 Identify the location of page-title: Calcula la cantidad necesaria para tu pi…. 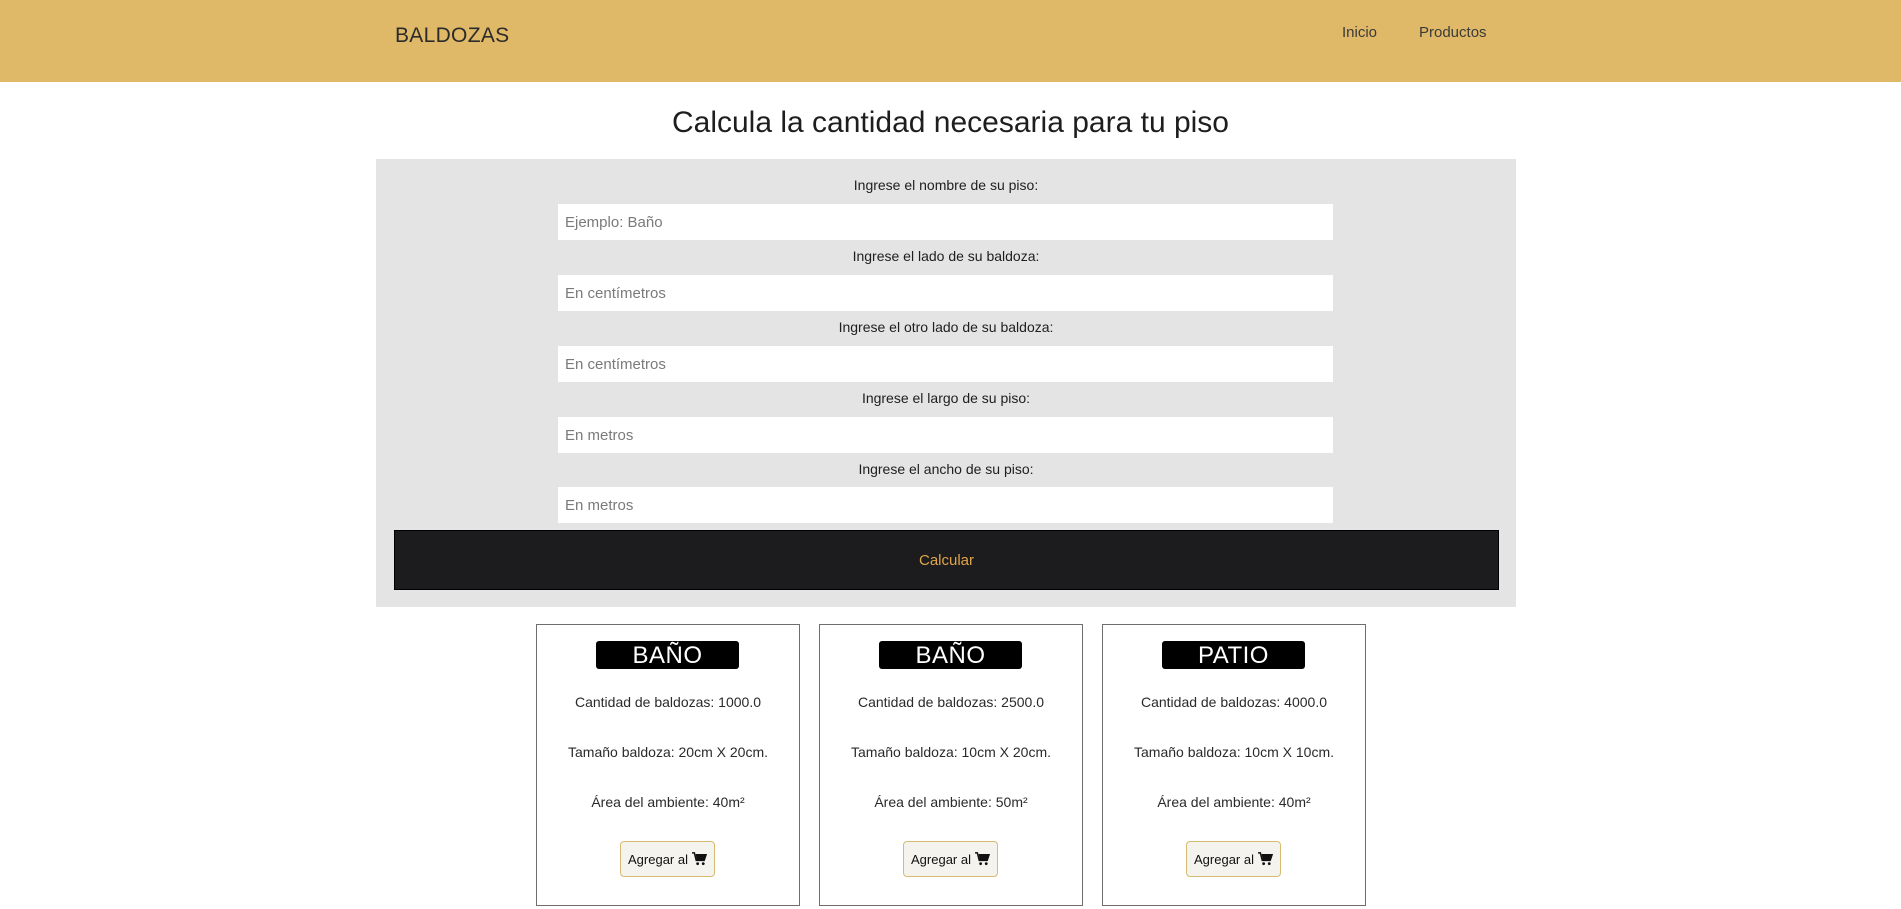
(950, 122).